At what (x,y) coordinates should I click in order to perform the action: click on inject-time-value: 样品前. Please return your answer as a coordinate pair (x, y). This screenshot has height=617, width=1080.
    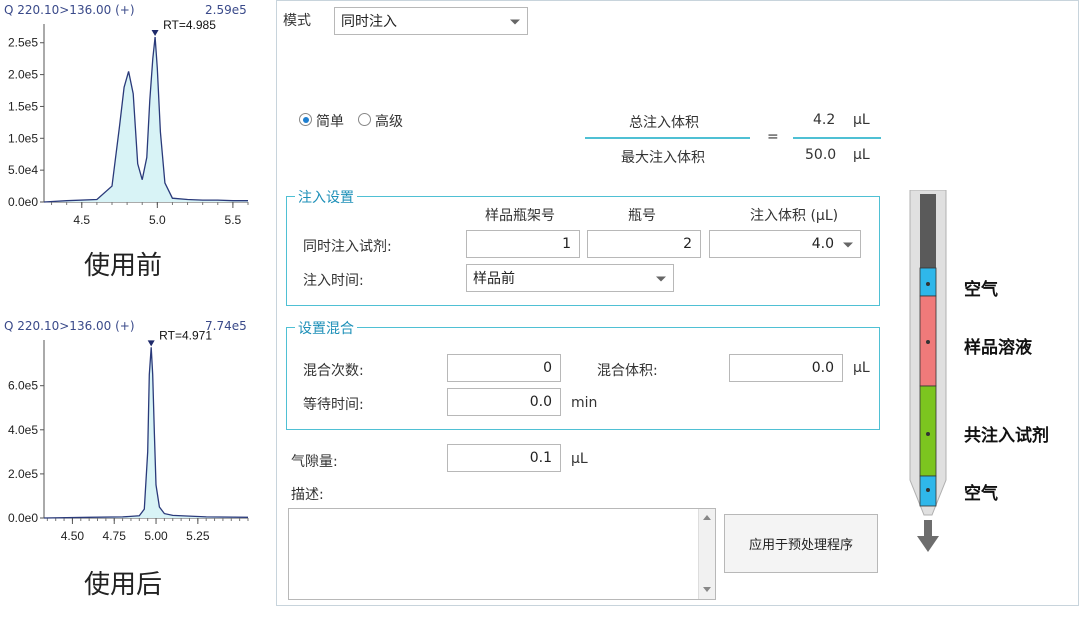
    Looking at the image, I should click on (494, 279).